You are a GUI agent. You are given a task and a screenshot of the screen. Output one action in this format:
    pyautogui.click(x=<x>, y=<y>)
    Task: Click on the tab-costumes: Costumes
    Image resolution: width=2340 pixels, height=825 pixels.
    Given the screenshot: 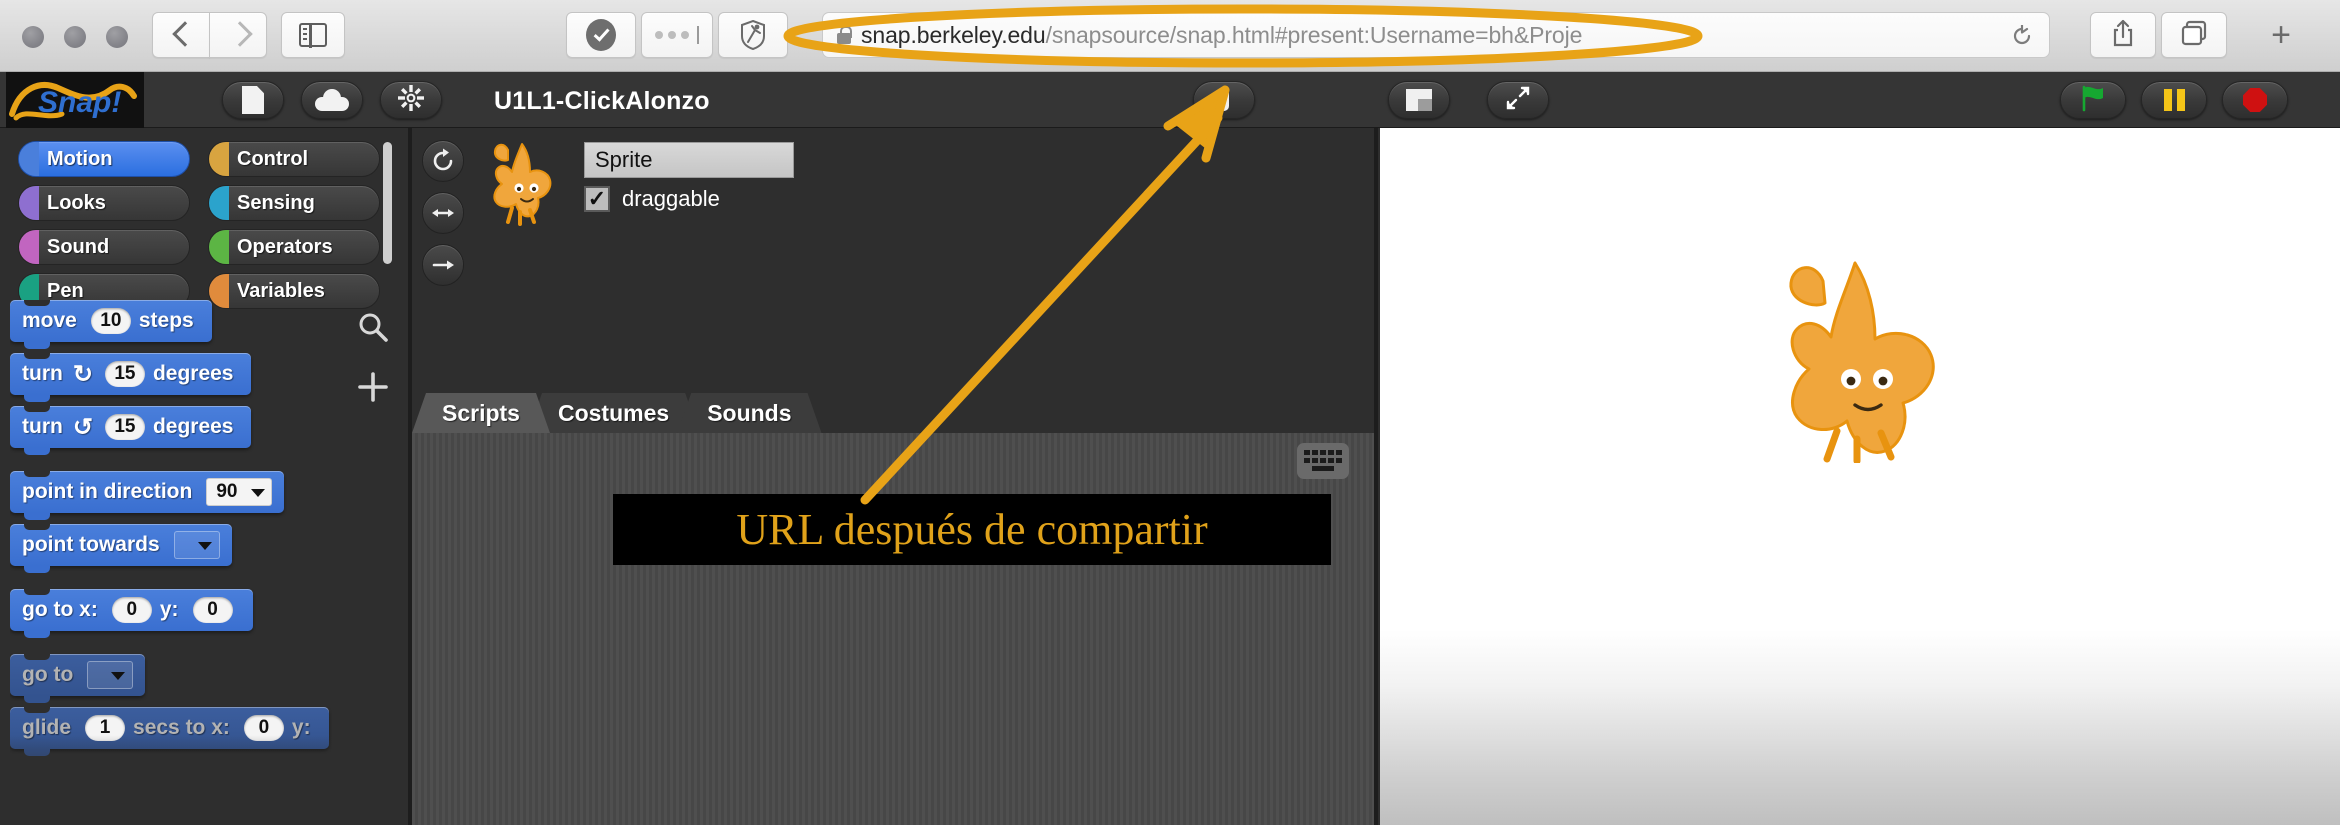 What is the action you would take?
    pyautogui.click(x=613, y=413)
    